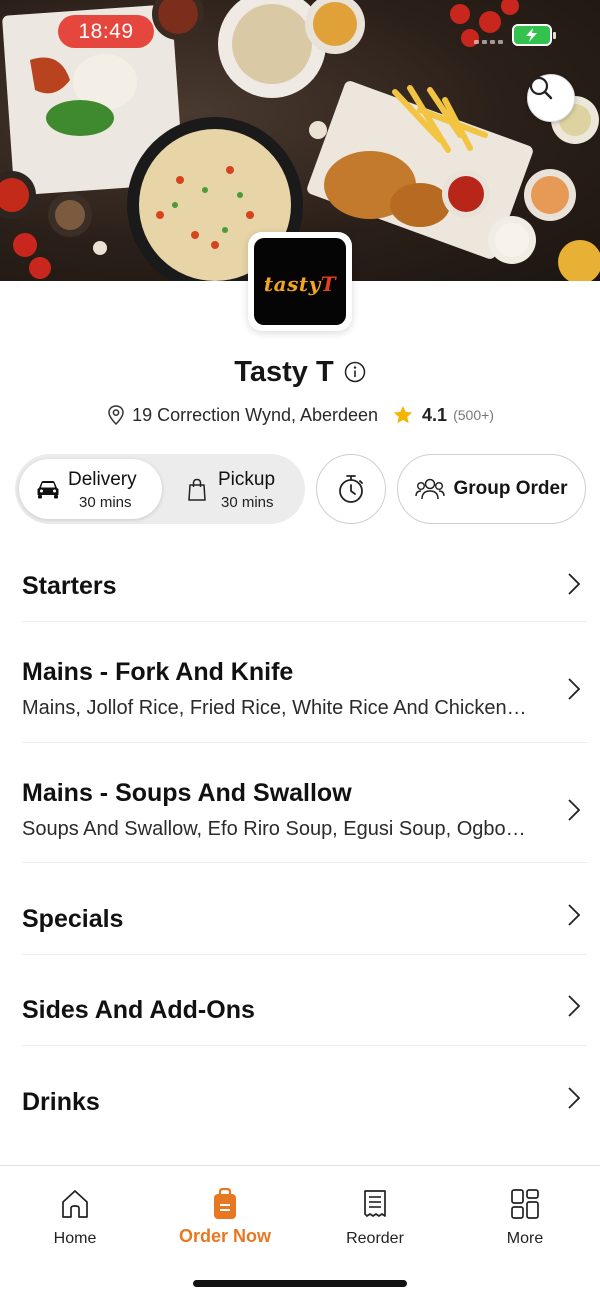  Describe the element at coordinates (304, 588) in the screenshot. I see `menu-category-starters: Starters` at that location.